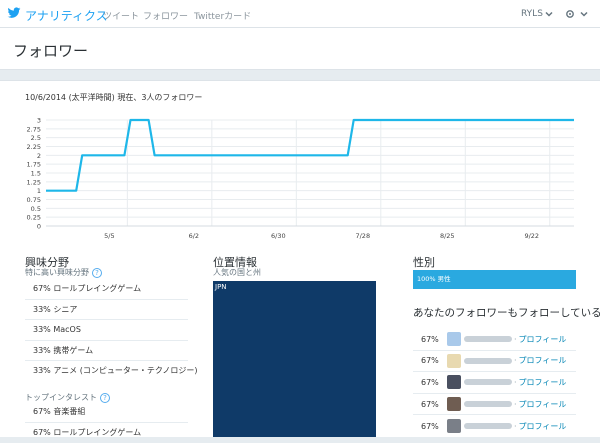  I want to click on page-title: フォロワー, so click(50, 50).